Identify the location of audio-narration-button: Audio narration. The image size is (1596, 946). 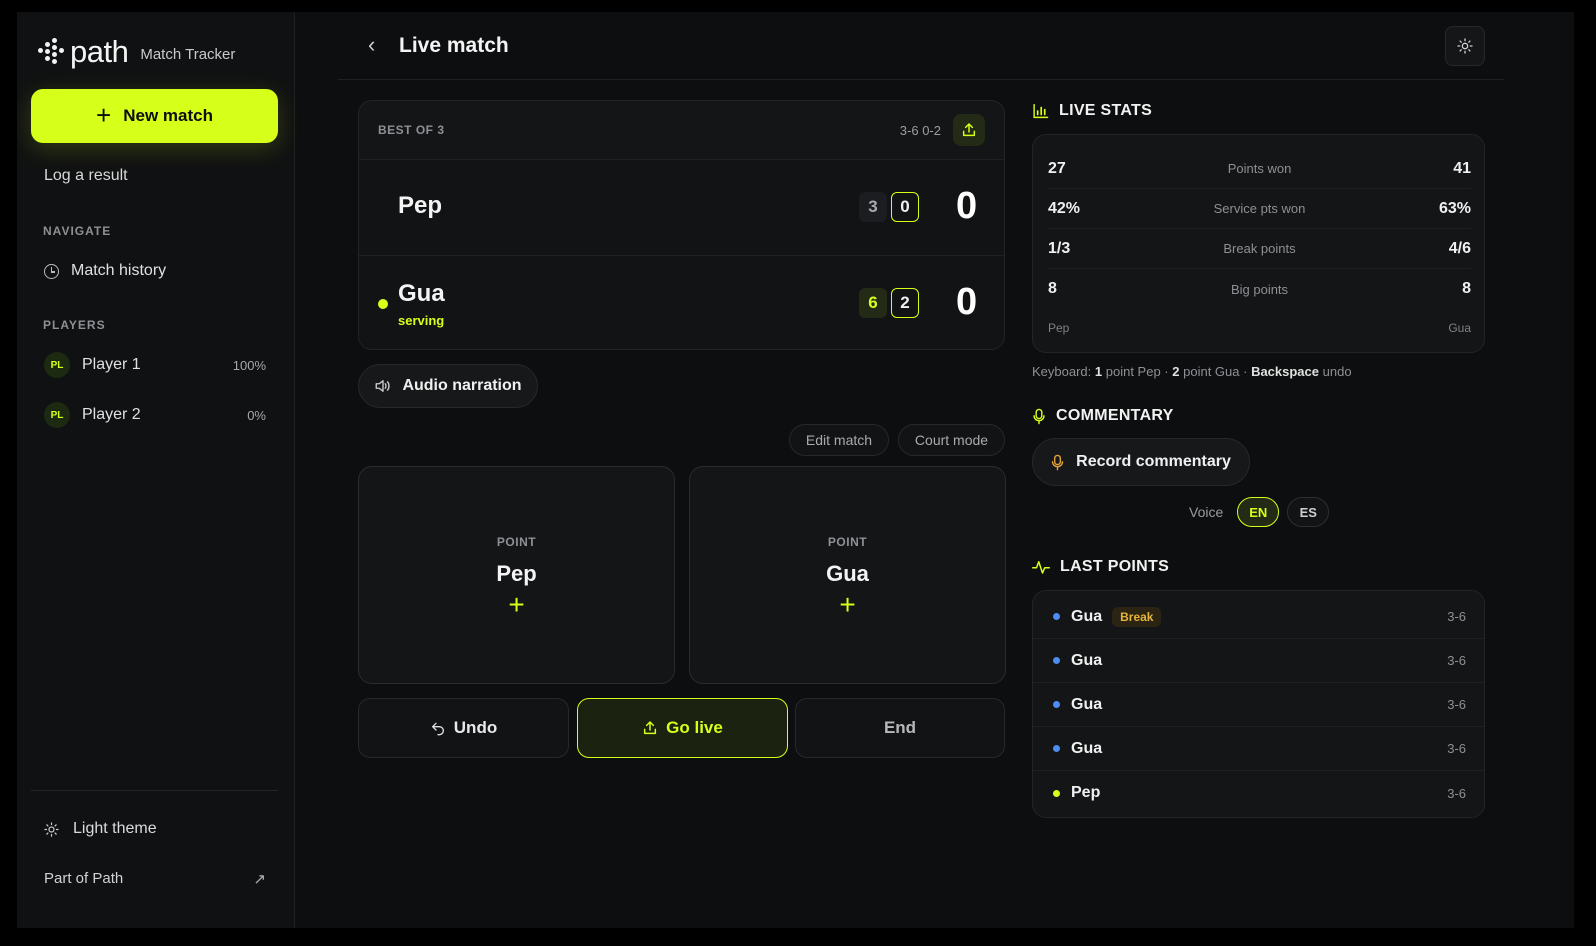
(448, 386).